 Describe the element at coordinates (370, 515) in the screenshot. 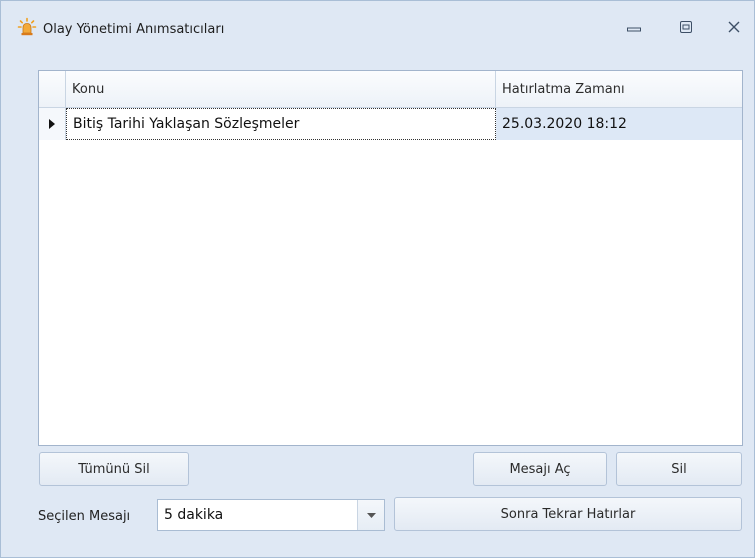

I see `chevron-down-icon` at that location.